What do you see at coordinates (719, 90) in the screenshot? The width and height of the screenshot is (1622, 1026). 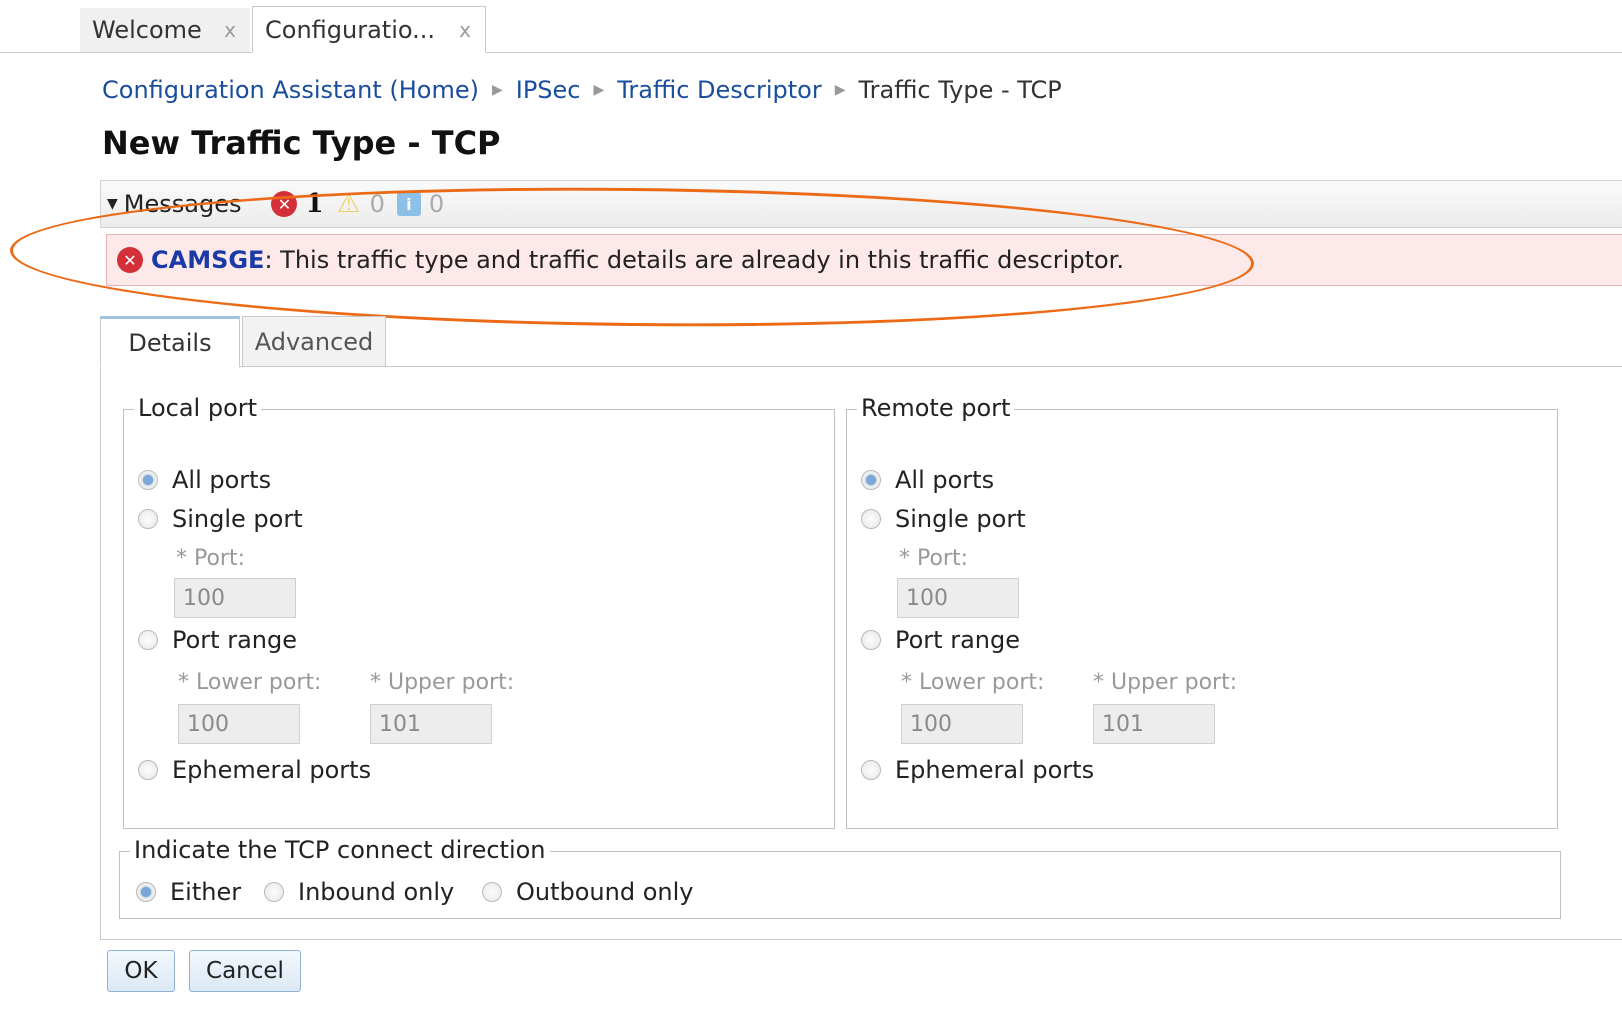 I see `breadcrumb-link-traffic-descriptor: Traffic Descriptor` at bounding box center [719, 90].